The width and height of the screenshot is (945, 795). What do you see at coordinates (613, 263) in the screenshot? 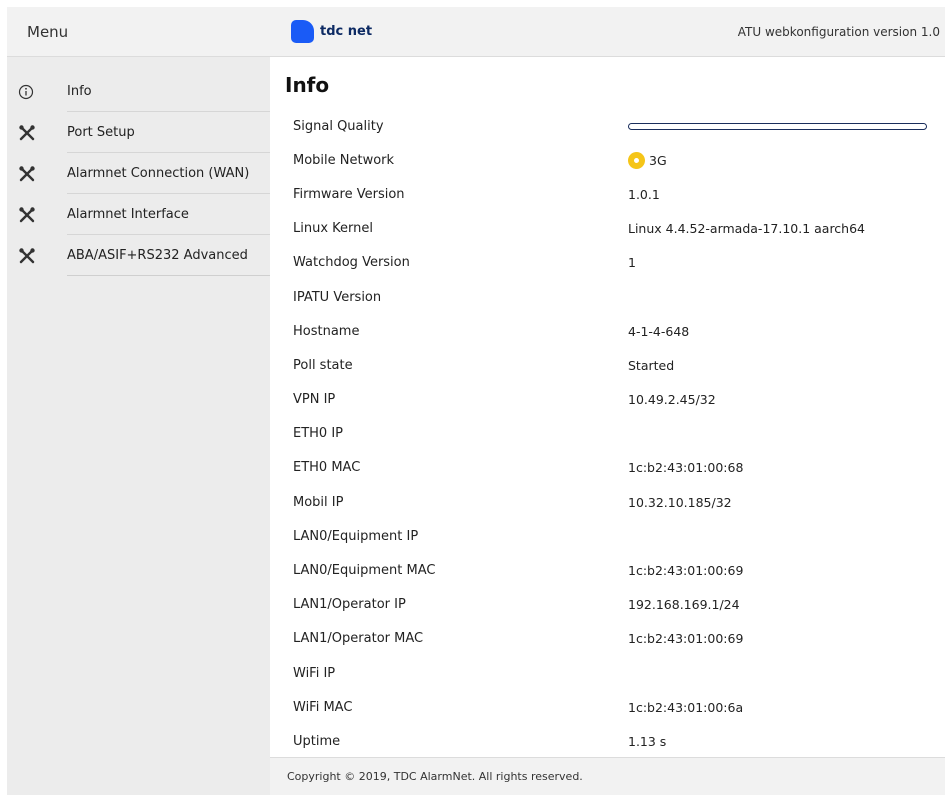
I see `info-row: Watchdog Version 1` at bounding box center [613, 263].